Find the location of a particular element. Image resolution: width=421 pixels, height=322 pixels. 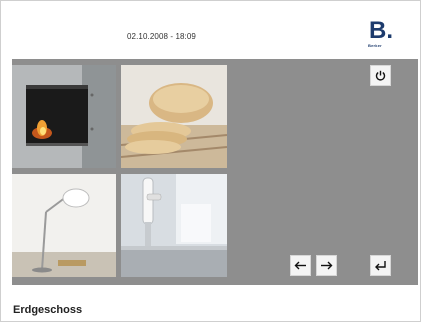

arrow-left-icon is located at coordinates (300, 265).